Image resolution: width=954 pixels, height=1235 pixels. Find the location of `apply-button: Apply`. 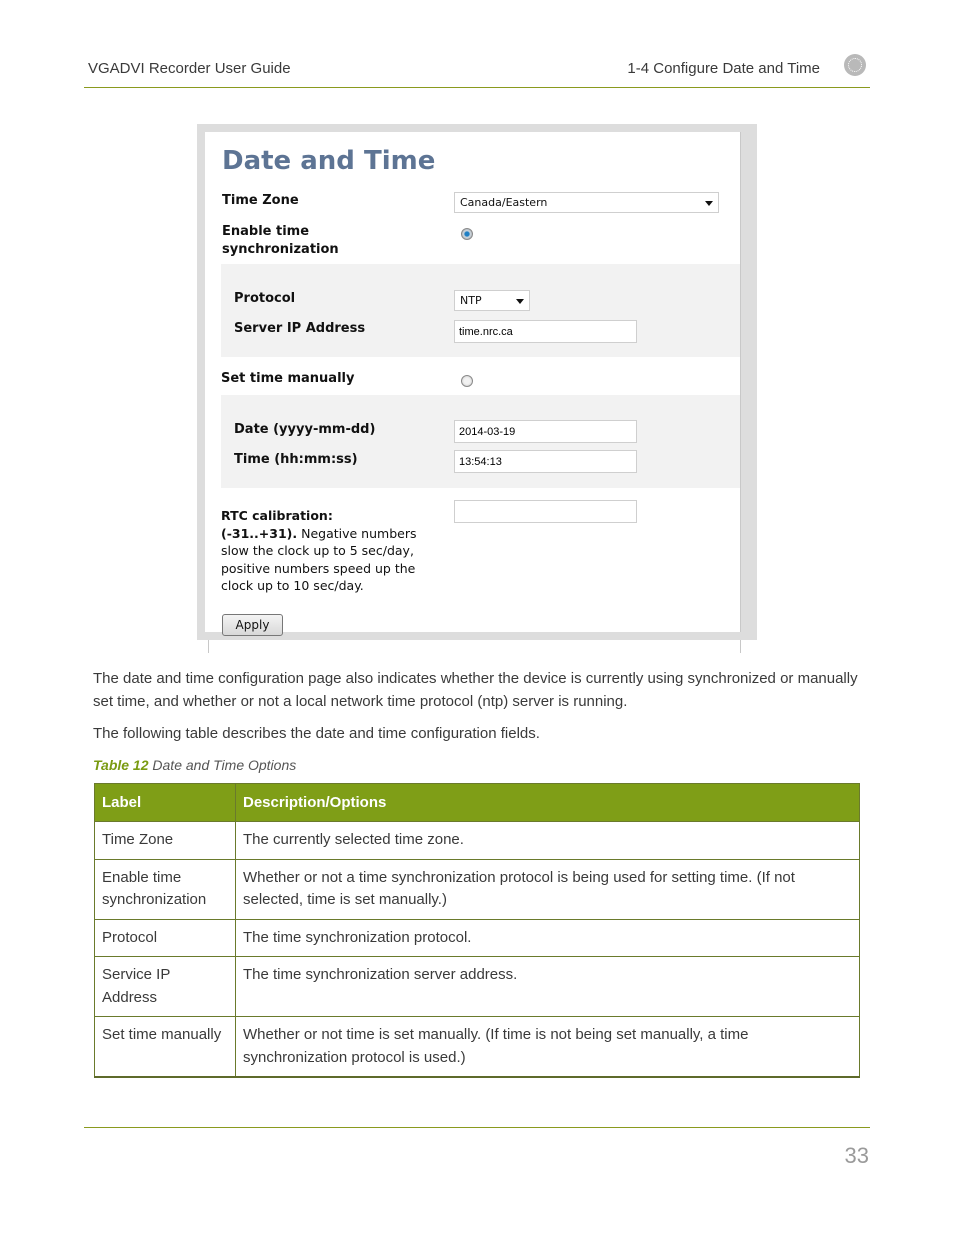

apply-button: Apply is located at coordinates (252, 625).